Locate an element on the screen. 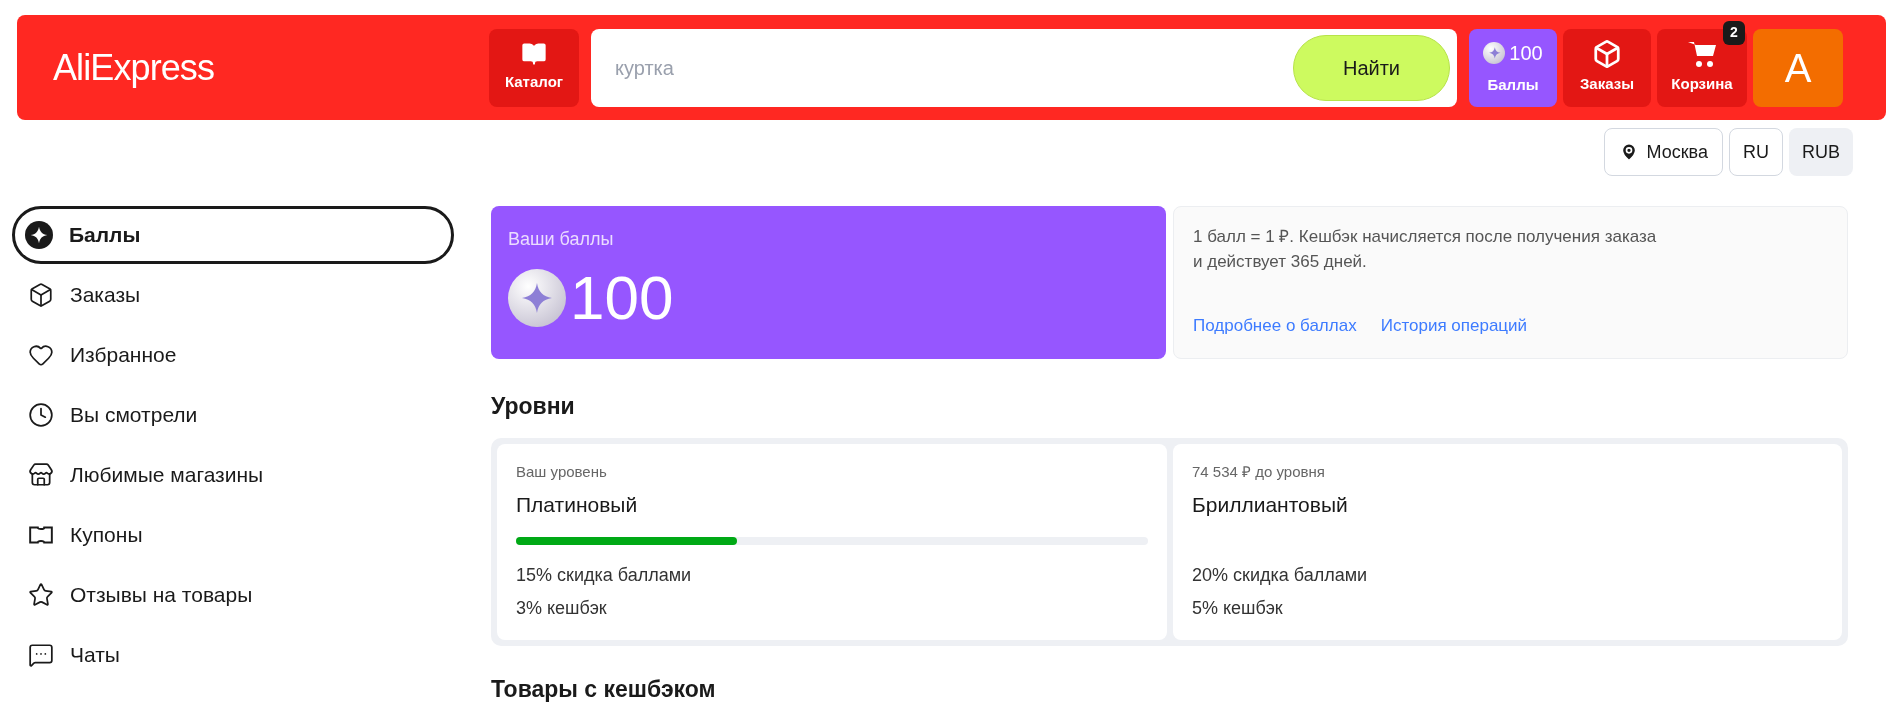 The width and height of the screenshot is (1903, 723). info-text: 1 балл = 1 ₽. Кешбэк начисляется после получения заказа и действует 365 дней. is located at coordinates (1425, 249).